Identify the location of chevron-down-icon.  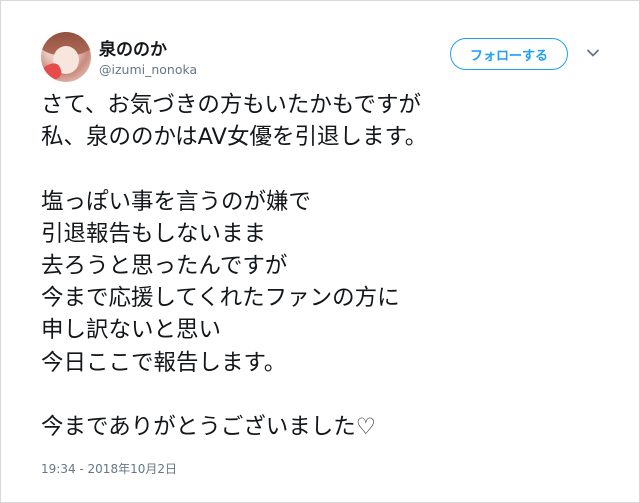
(593, 53).